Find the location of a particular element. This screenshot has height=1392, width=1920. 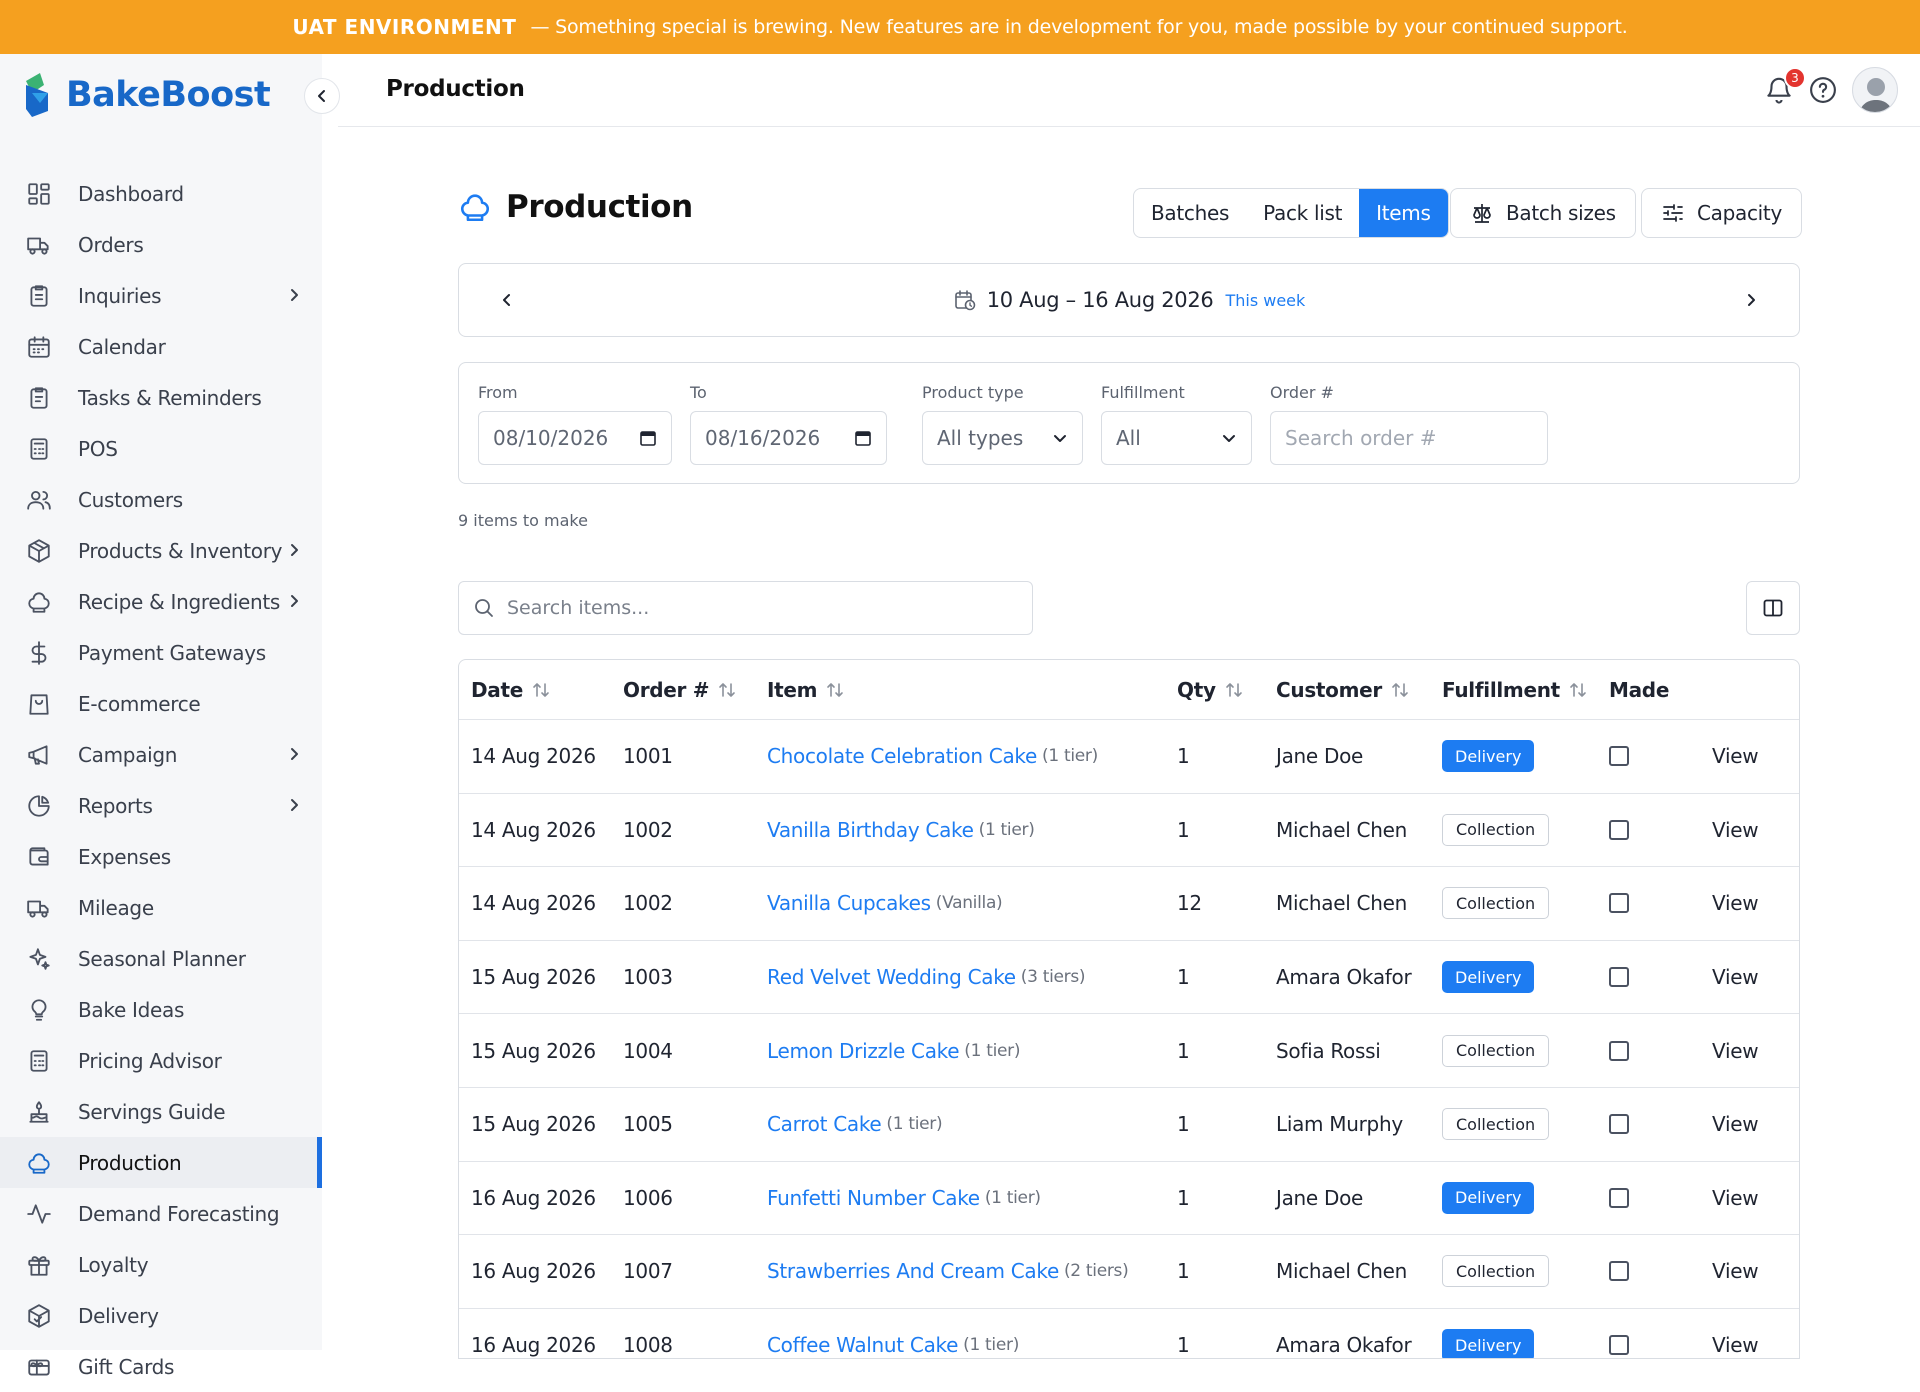

from-date-value: 08/10/2026 is located at coordinates (551, 438).